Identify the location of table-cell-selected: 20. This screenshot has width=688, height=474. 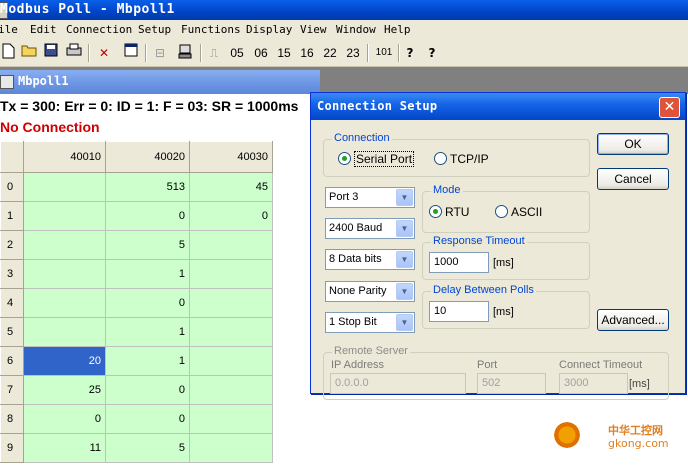
(64, 361).